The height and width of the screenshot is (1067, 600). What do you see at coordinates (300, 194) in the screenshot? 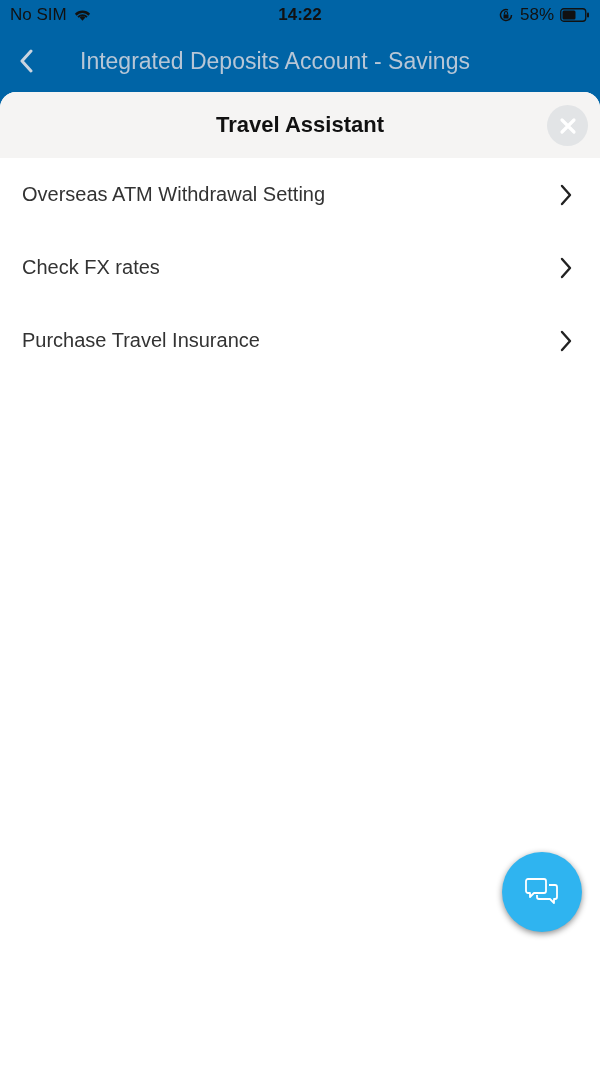
I see `menu-item: Overseas ATM Withdrawal Setting` at bounding box center [300, 194].